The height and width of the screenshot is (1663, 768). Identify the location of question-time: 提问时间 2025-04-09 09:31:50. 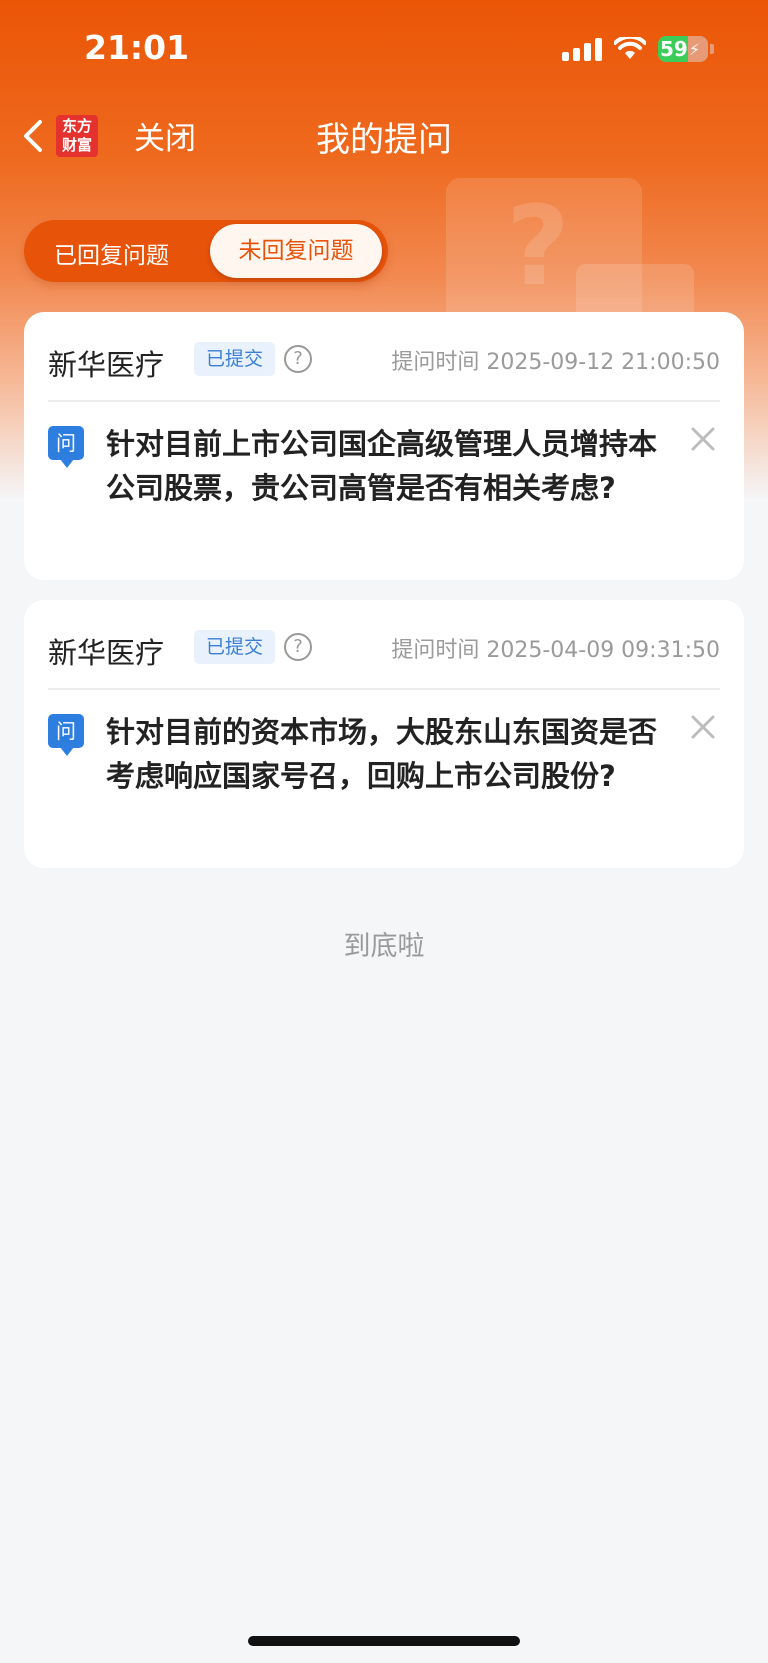
(555, 650).